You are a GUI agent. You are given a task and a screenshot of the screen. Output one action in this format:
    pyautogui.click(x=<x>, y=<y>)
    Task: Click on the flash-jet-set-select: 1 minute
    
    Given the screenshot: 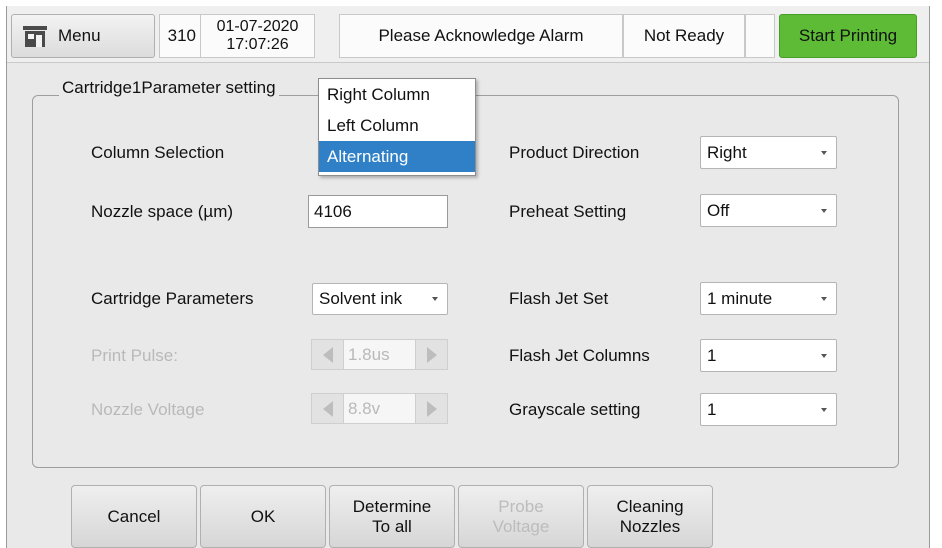 What is the action you would take?
    pyautogui.click(x=768, y=298)
    